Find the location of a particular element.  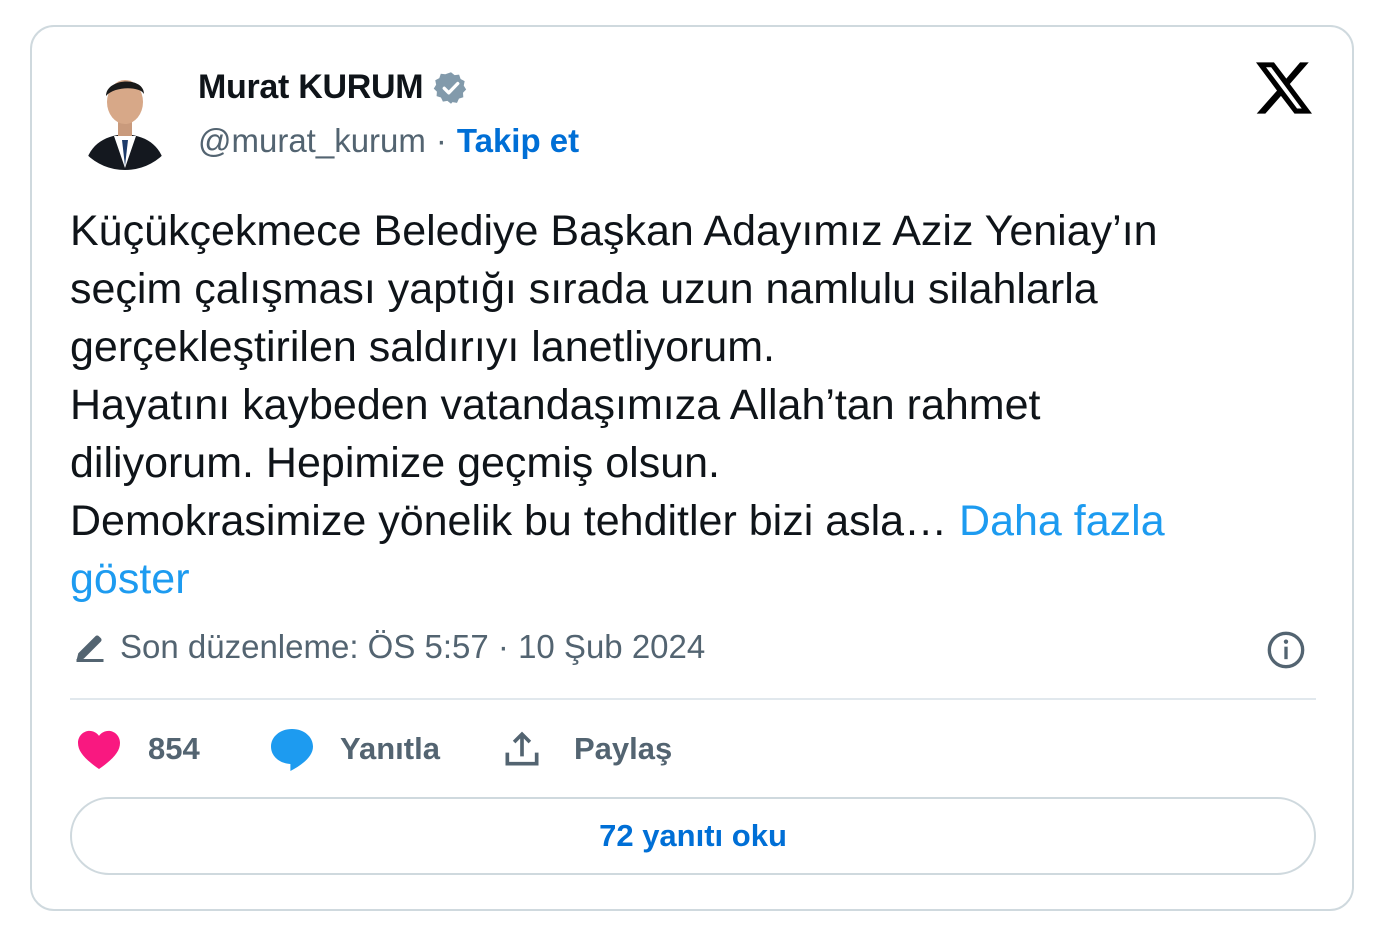

reply-bubble-icon is located at coordinates (292, 750).